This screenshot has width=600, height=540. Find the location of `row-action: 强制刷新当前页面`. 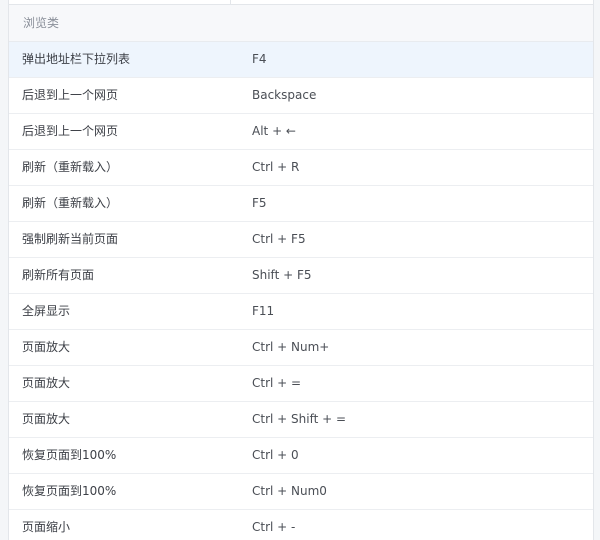

row-action: 强制刷新当前页面 is located at coordinates (70, 239).